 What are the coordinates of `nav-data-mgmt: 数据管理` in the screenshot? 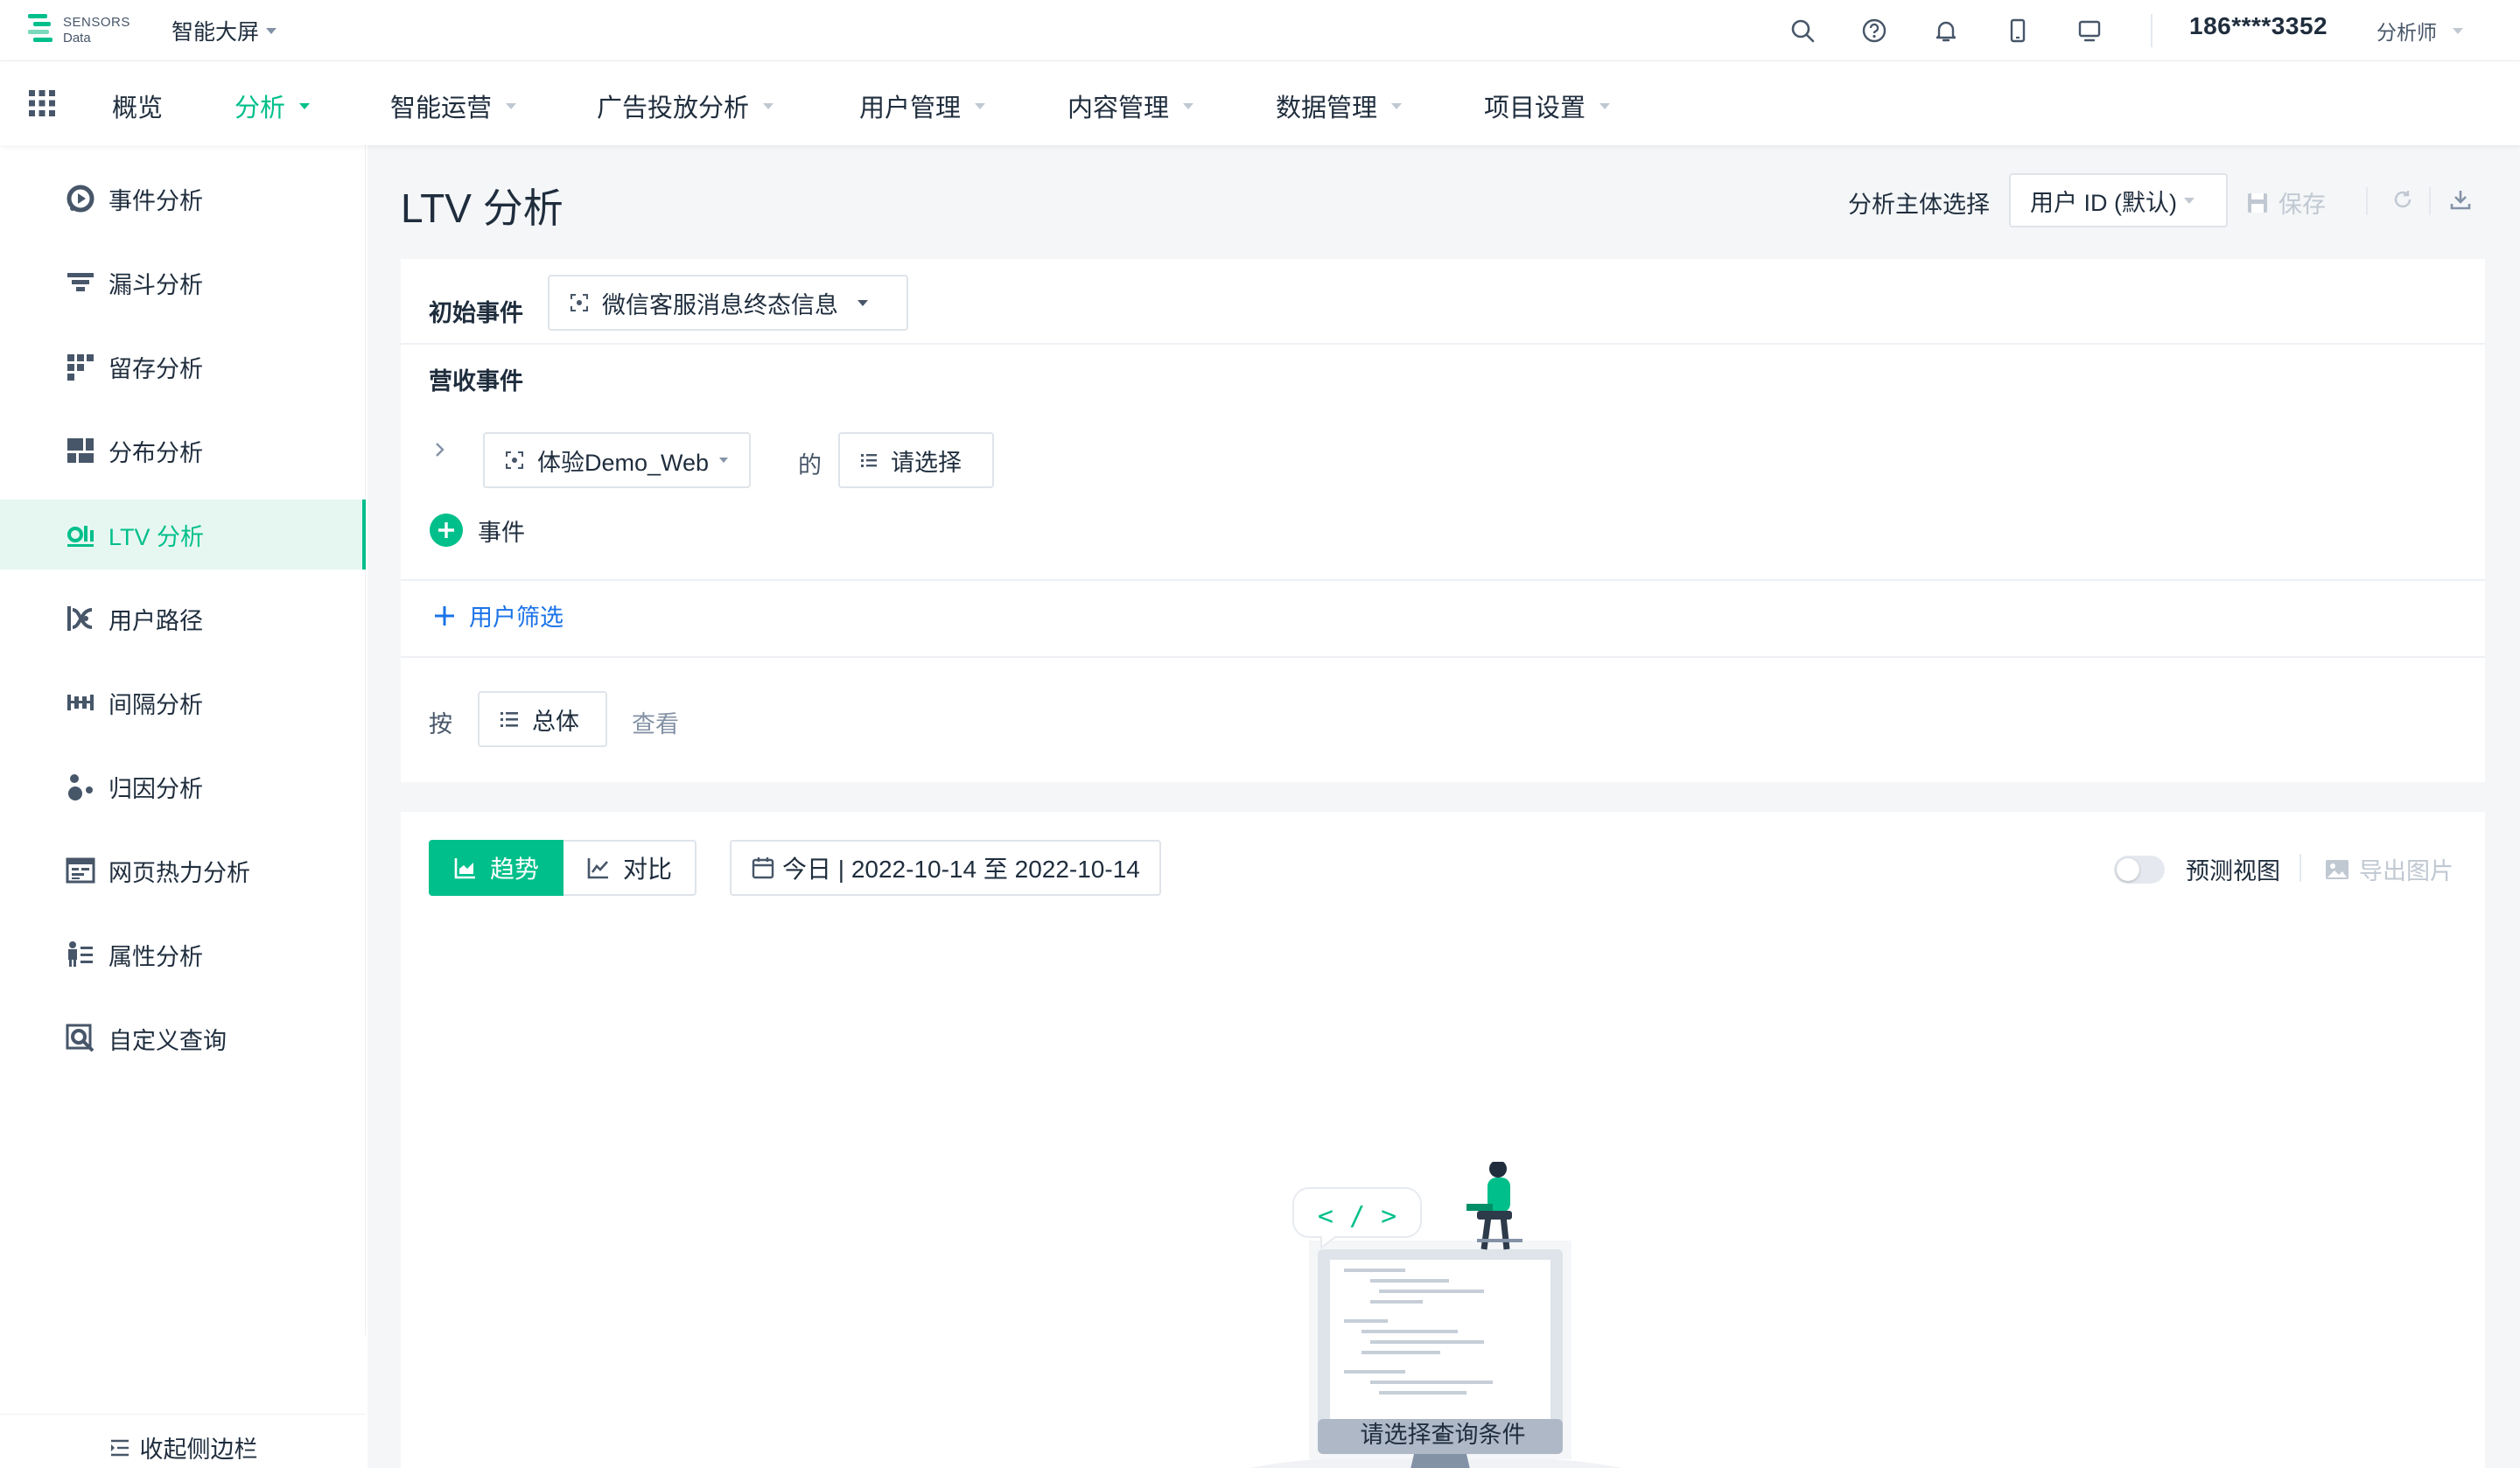 It's located at (1339, 105).